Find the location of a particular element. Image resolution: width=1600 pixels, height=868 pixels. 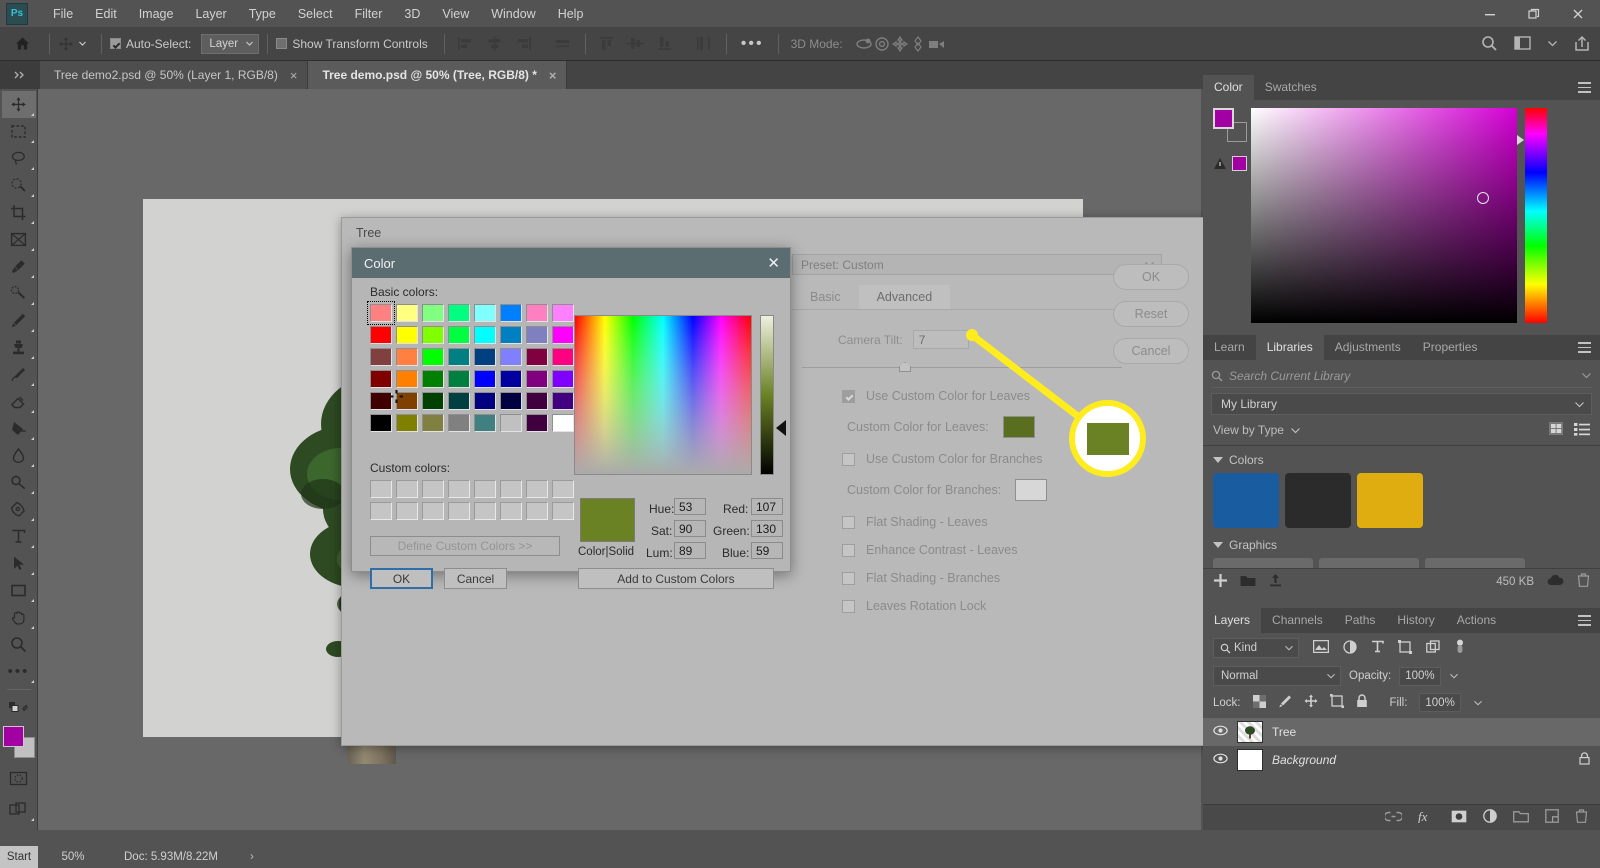

layer-filter-kind-dropdown: Kind is located at coordinates (1256, 648).